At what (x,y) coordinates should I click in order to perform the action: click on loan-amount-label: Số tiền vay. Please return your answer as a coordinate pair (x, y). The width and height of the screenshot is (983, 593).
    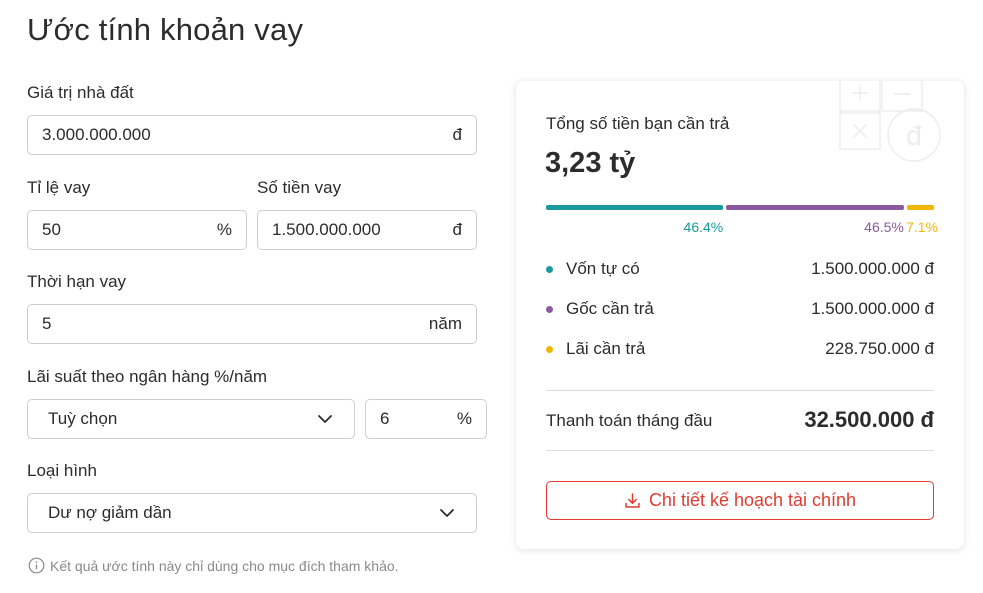
    Looking at the image, I should click on (299, 187).